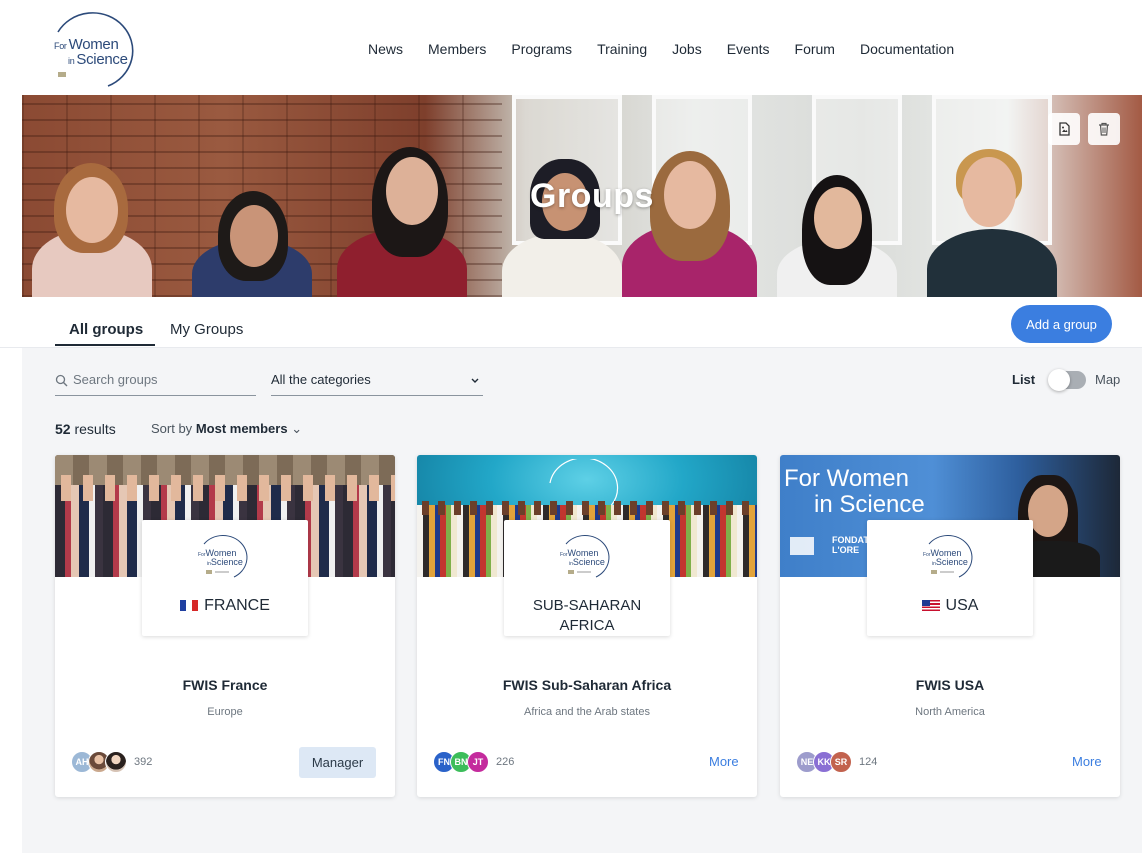 This screenshot has height=853, width=1142. What do you see at coordinates (60, 46) in the screenshot?
I see `logo-text-for: For` at bounding box center [60, 46].